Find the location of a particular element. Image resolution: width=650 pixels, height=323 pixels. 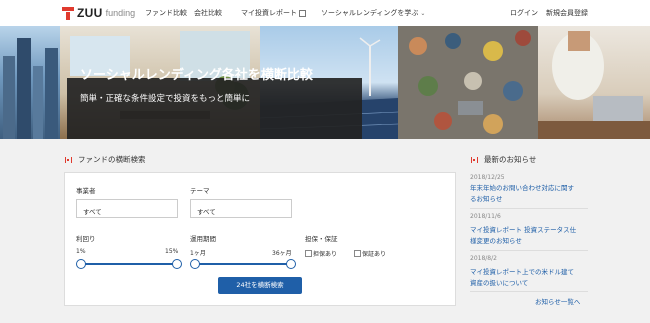

nav-my-report: マイ投資レポート is located at coordinates (273, 13).